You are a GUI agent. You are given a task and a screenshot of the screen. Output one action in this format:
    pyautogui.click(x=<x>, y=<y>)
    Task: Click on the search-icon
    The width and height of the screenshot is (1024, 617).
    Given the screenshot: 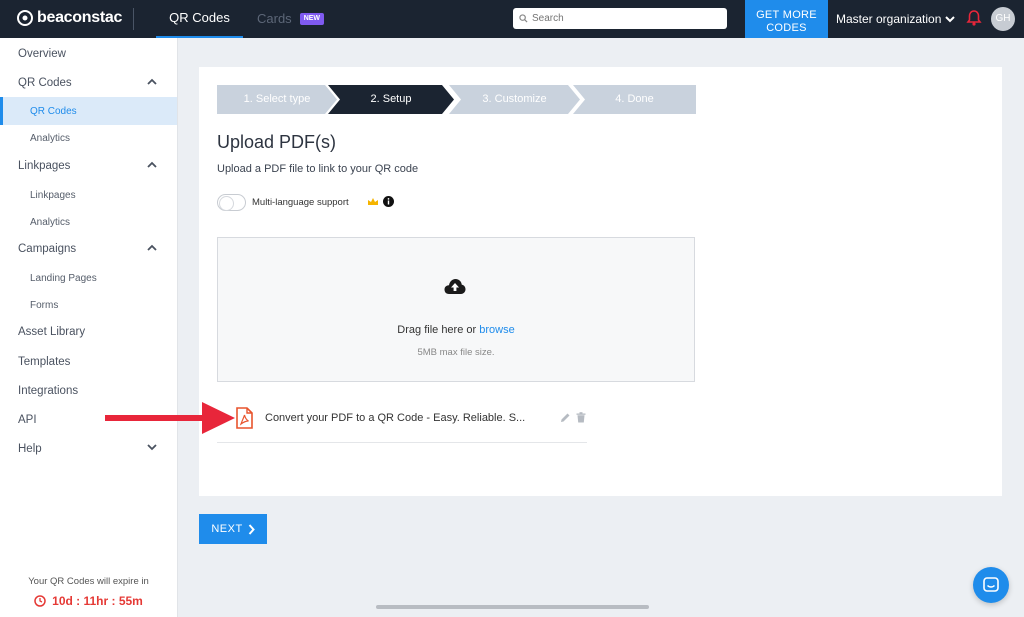 What is the action you would take?
    pyautogui.click(x=523, y=18)
    